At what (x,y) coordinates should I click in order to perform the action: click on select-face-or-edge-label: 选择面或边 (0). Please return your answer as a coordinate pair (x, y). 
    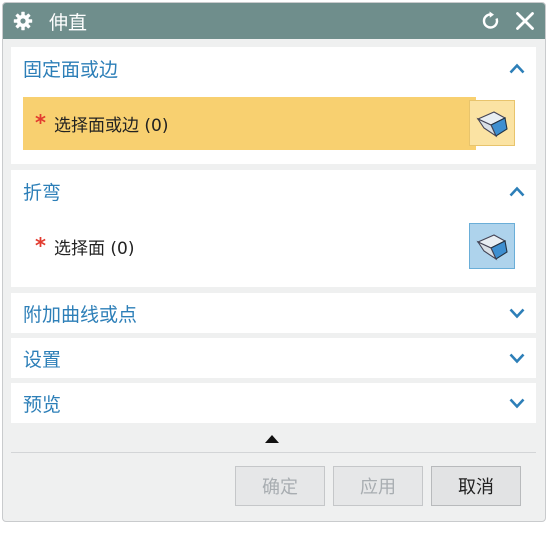
    Looking at the image, I should click on (111, 126).